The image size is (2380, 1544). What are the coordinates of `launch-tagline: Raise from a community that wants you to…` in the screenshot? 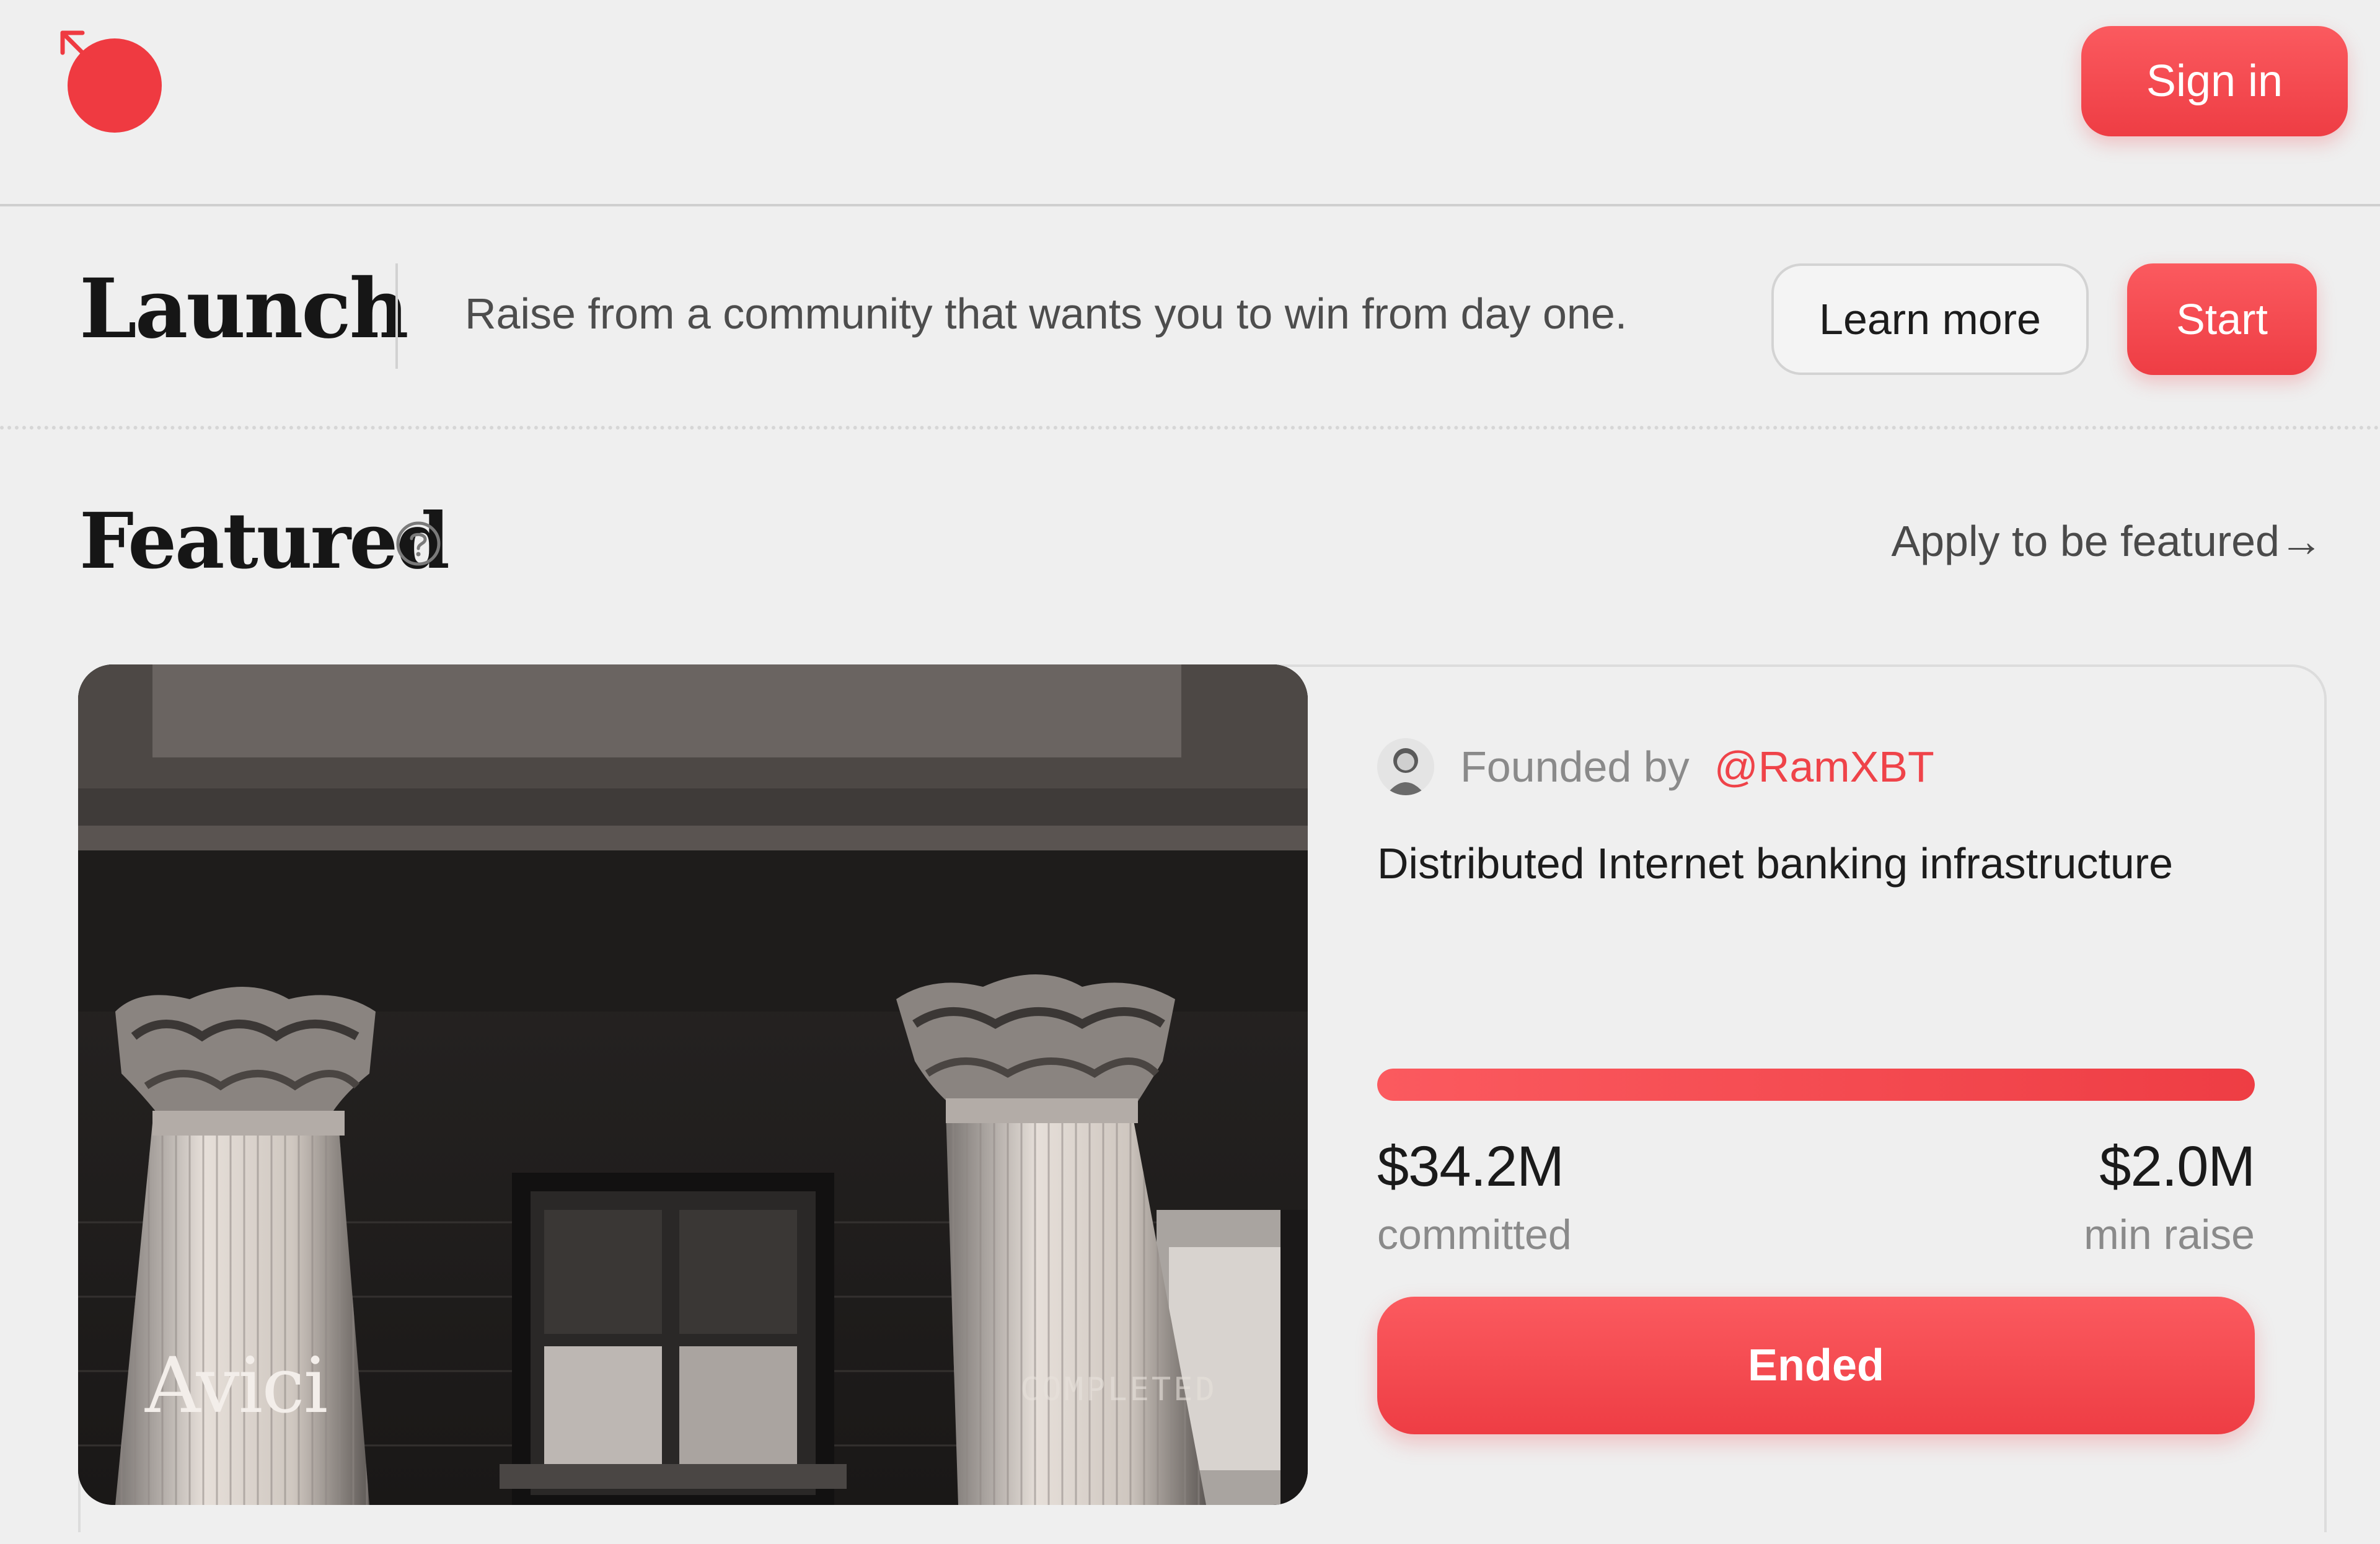 It's located at (1046, 313).